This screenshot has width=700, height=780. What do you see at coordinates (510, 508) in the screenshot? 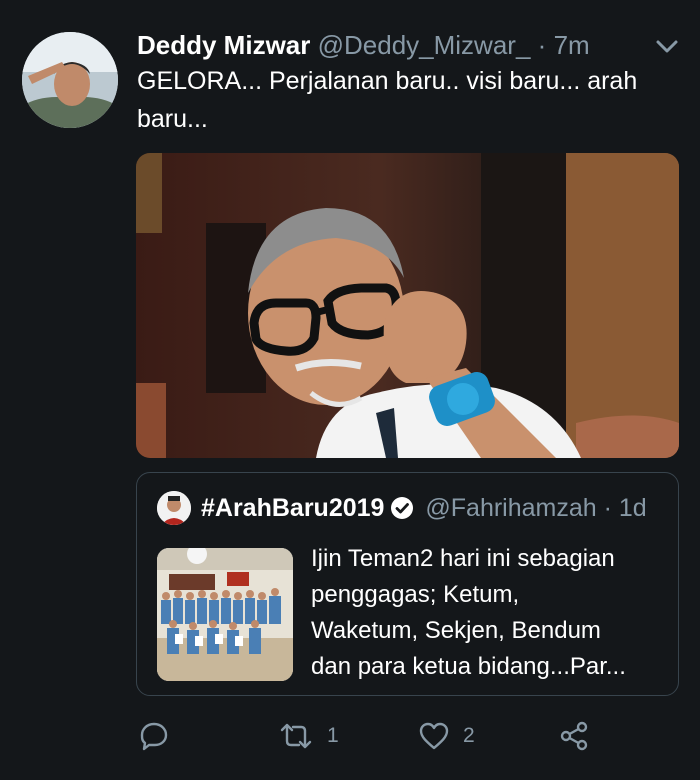
I see `quoted-author-handle: @Fahrihamzah` at bounding box center [510, 508].